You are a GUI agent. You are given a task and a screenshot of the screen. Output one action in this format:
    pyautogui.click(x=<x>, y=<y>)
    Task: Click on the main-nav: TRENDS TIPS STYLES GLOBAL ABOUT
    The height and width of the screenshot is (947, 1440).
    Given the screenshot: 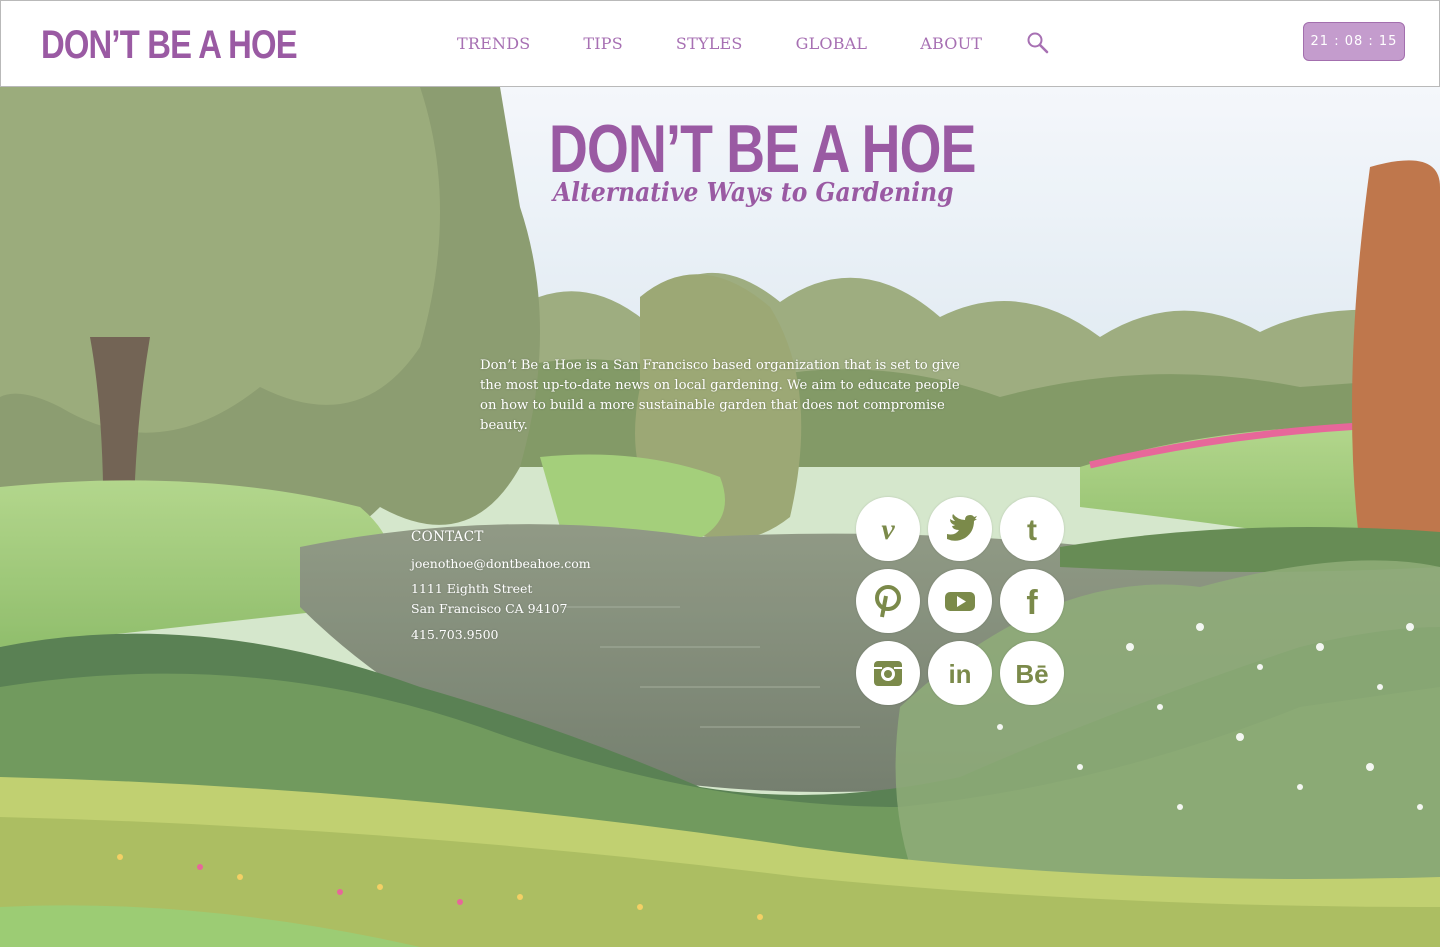 What is the action you would take?
    pyautogui.click(x=746, y=43)
    